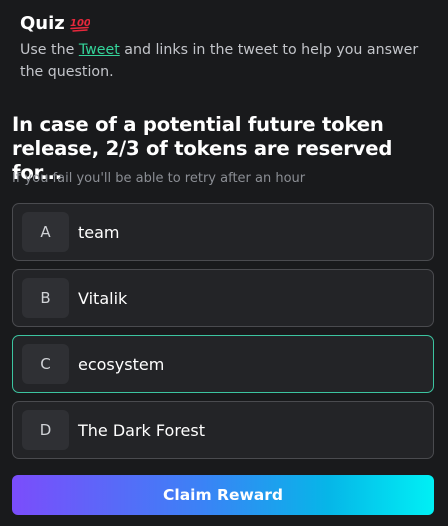 This screenshot has height=526, width=448. I want to click on intro-text-before: Use the, so click(49, 50).